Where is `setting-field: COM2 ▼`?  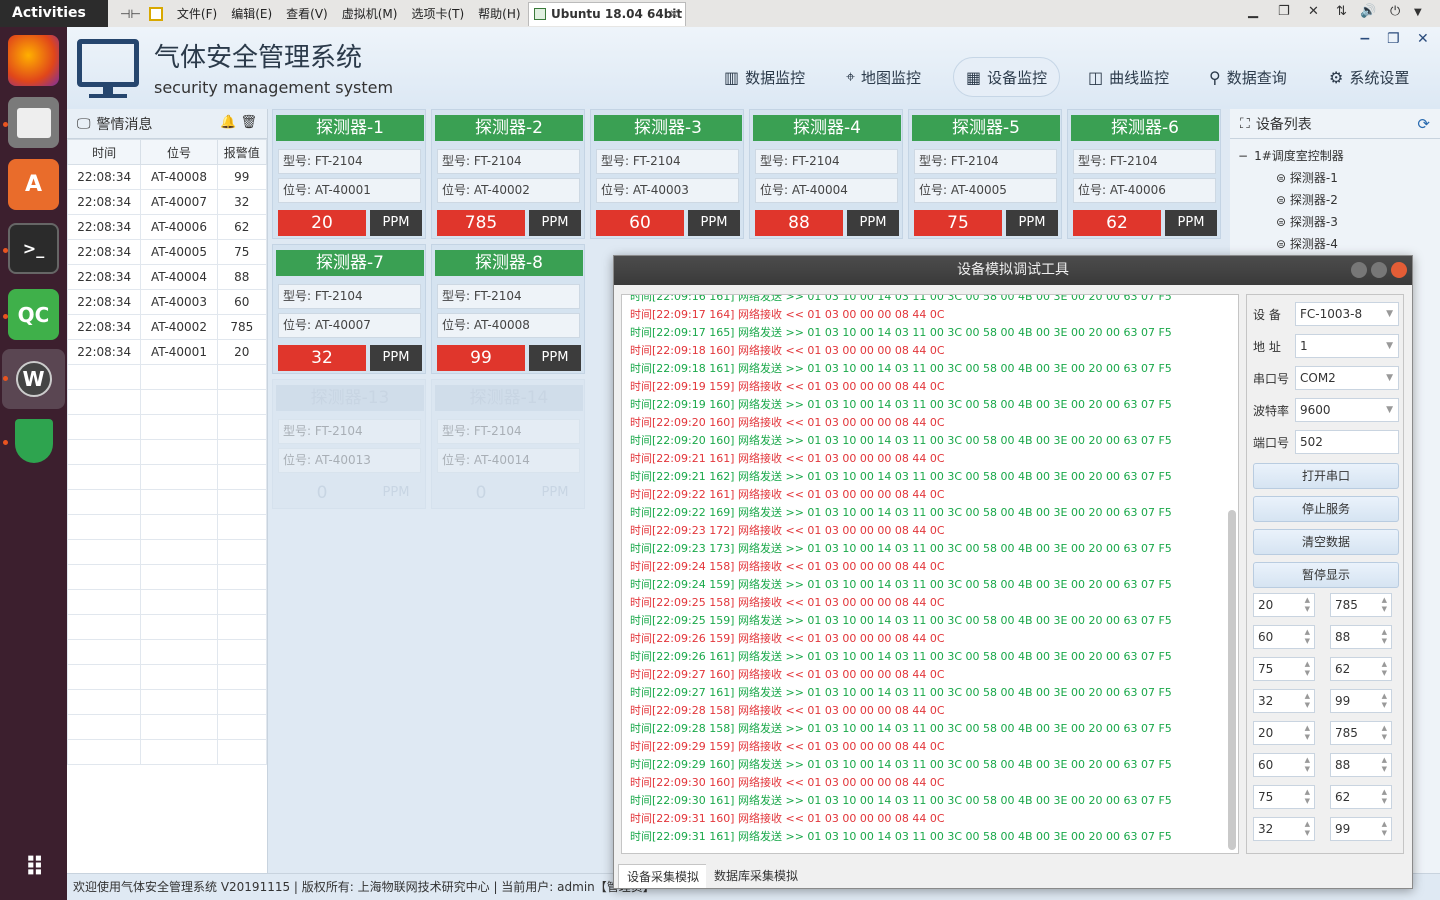
setting-field: COM2 ▼ is located at coordinates (1347, 378).